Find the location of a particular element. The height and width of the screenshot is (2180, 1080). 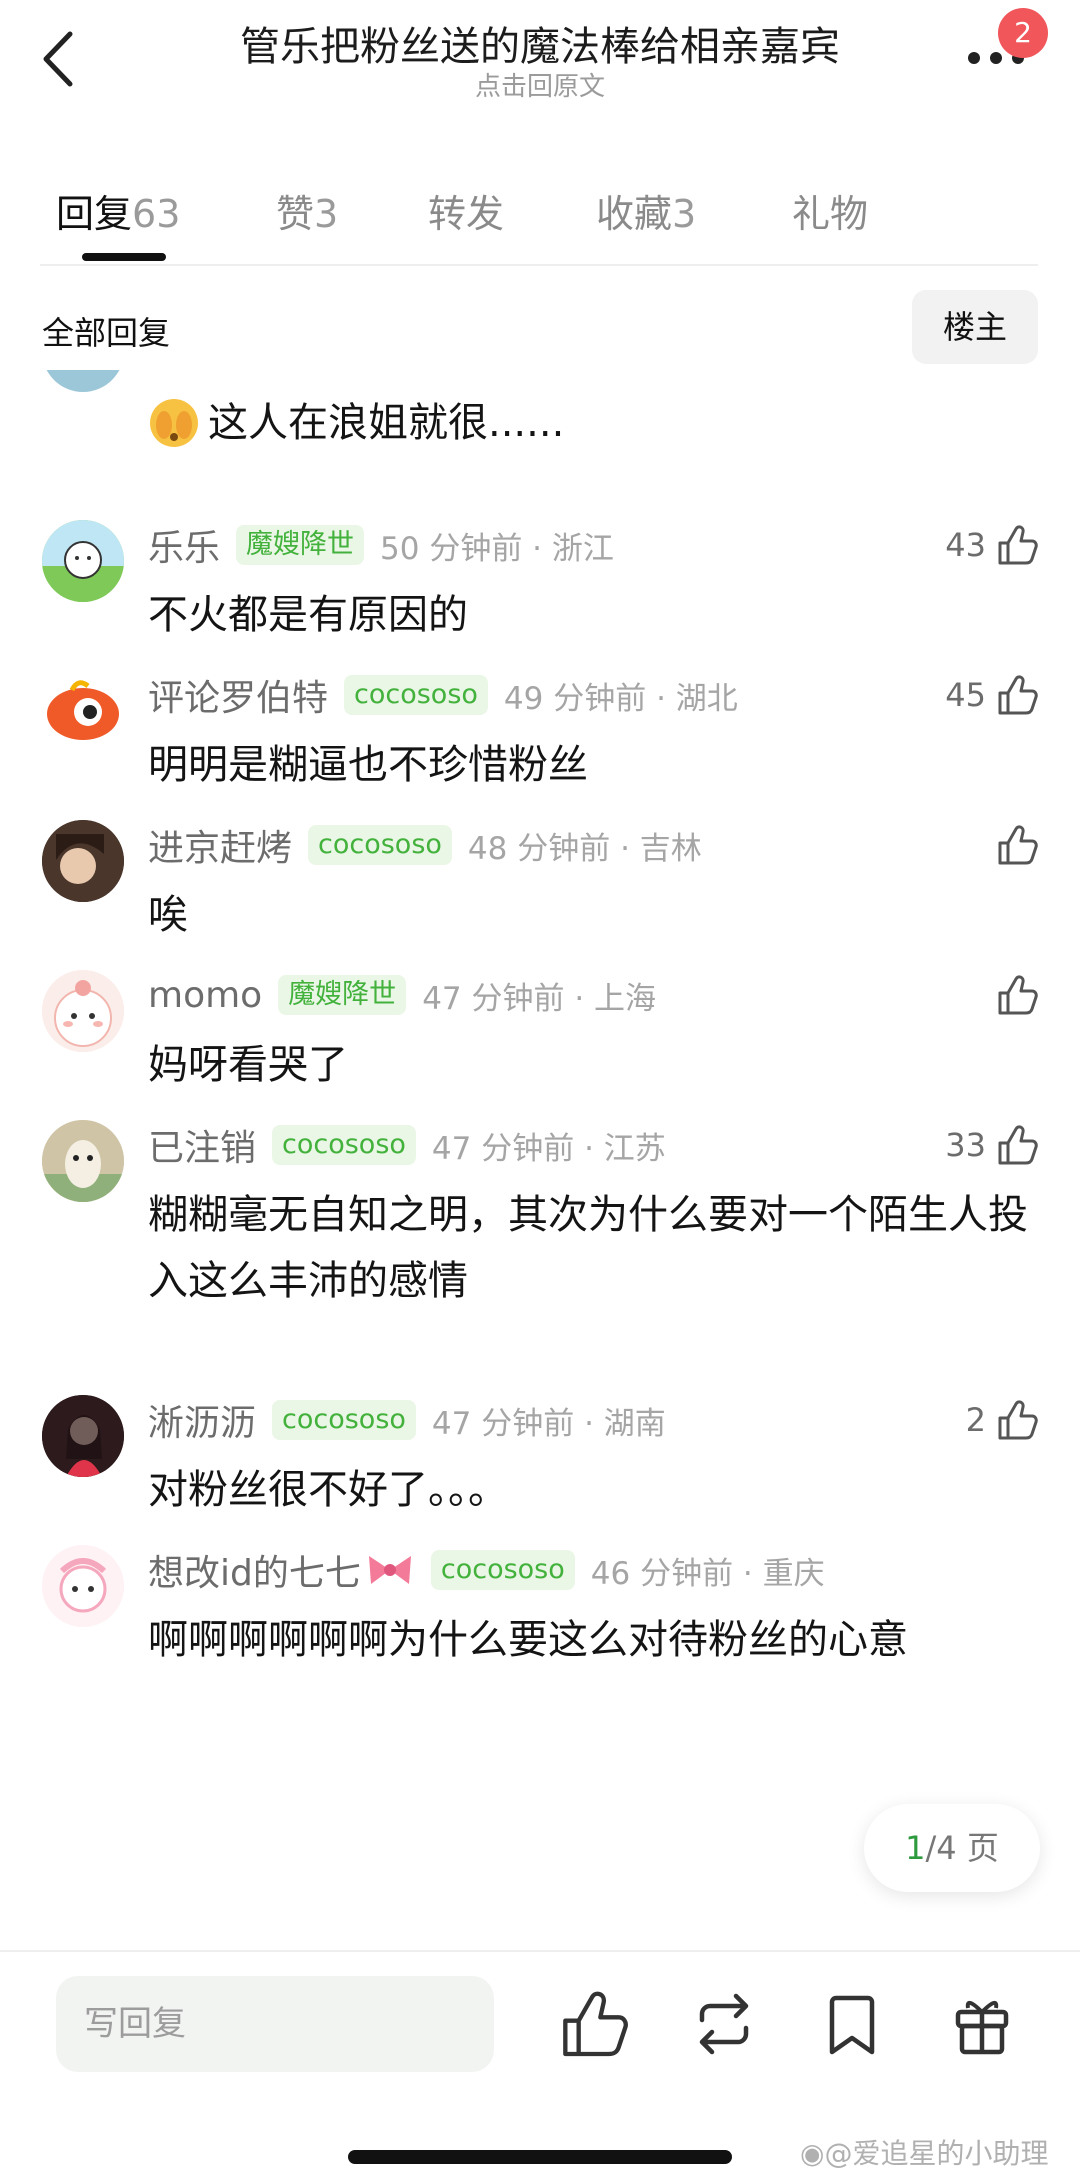

comment-text: 糊糊毫无自知之明，其次为什么要对一个陌生人投入这么丰沛的感情 is located at coordinates (588, 1248).